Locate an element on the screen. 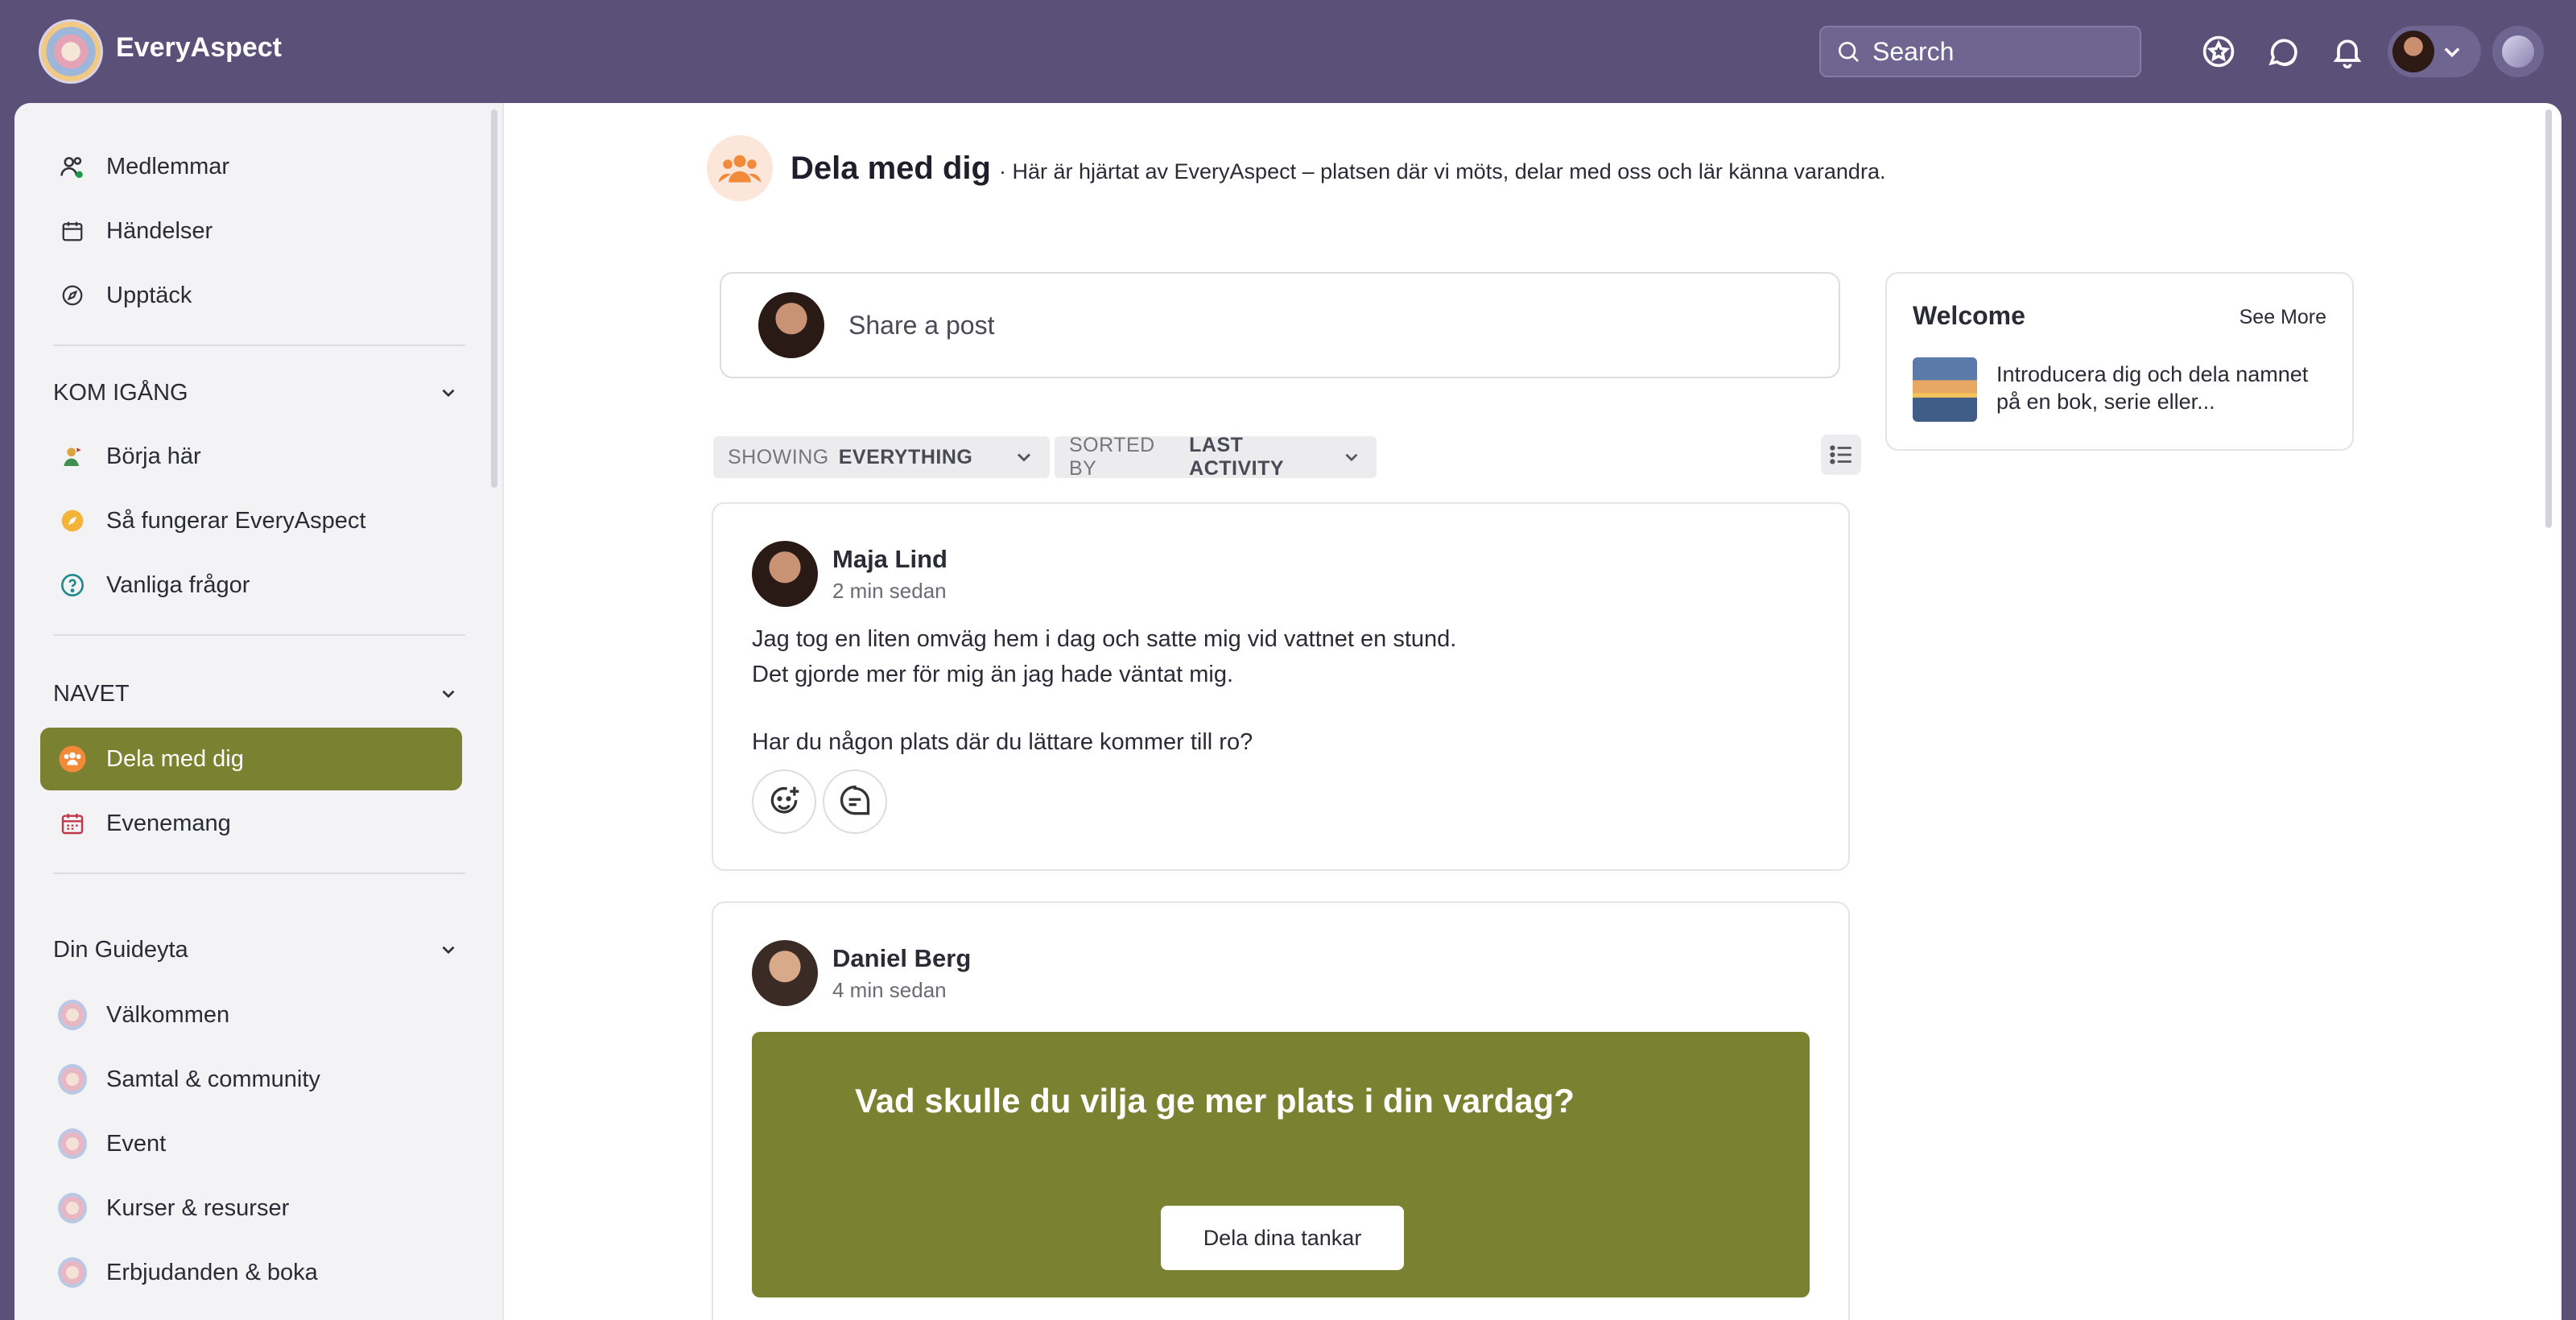  section-header-kom-igang: KOM IGÅNG is located at coordinates (256, 392).